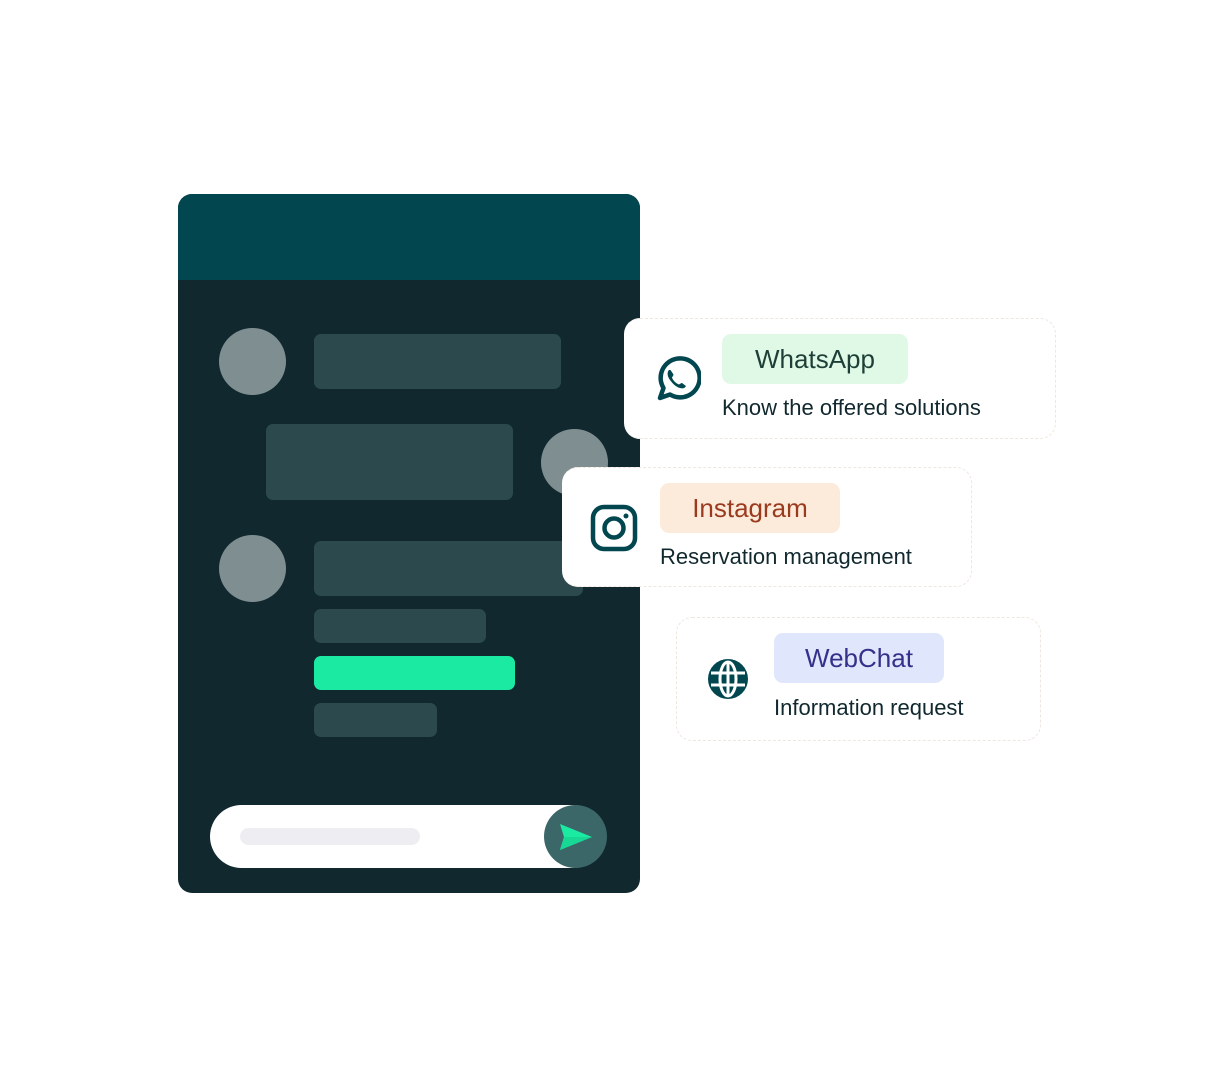 This screenshot has height=1088, width=1232. I want to click on channel-card-webchat: WebChat Information request, so click(858, 679).